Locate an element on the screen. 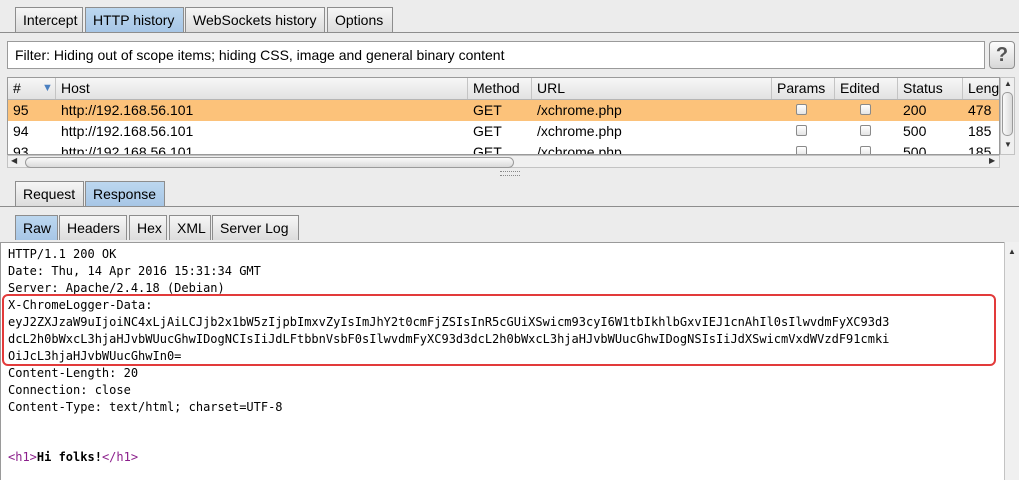 This screenshot has width=1019, height=480. column-header-method: Method is located at coordinates (500, 88).